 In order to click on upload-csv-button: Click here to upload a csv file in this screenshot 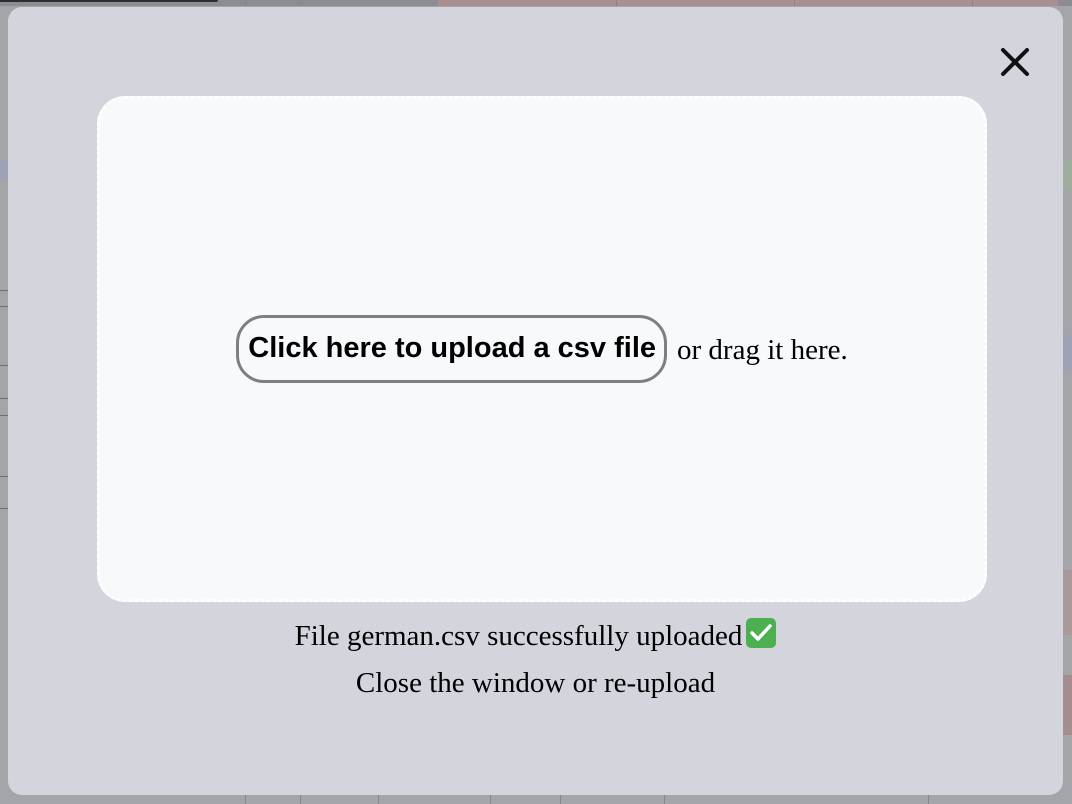, I will do `click(452, 349)`.